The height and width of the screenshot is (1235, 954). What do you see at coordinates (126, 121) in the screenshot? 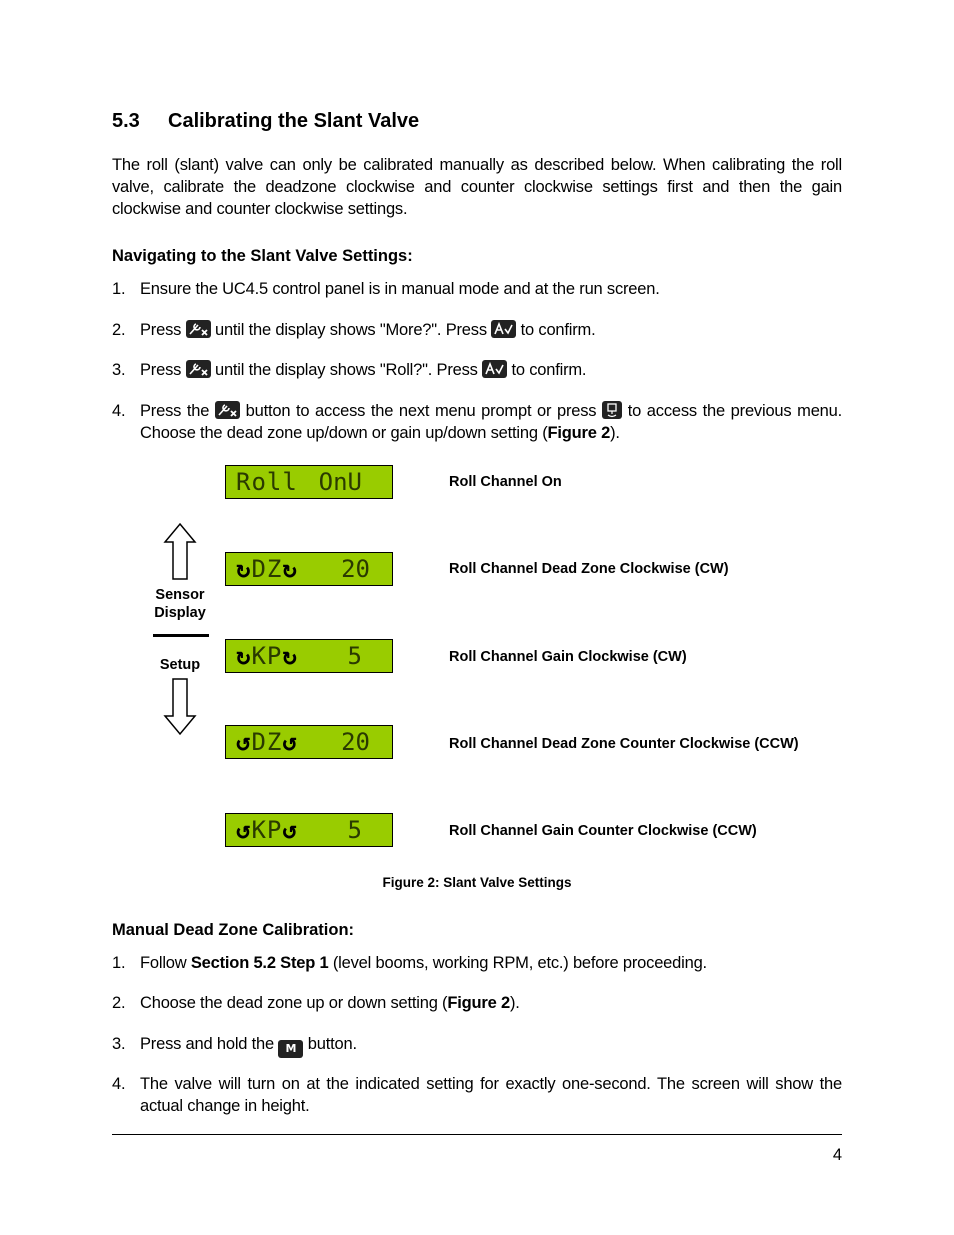
I see `section-number: 5.3` at bounding box center [126, 121].